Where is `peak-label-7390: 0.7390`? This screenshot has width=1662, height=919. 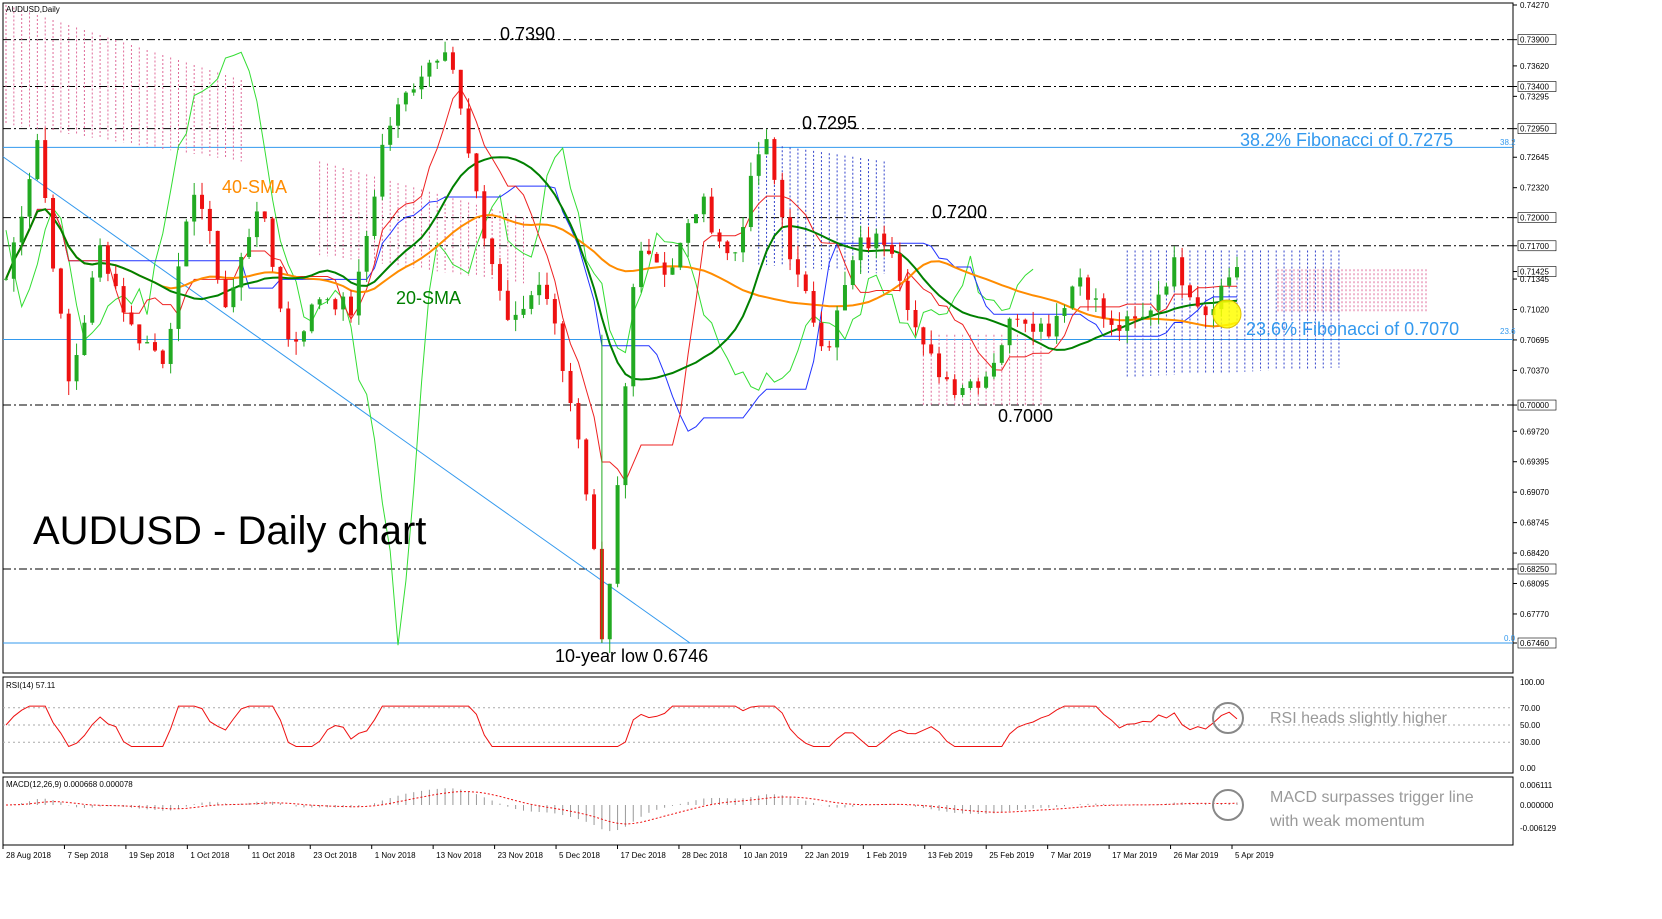
peak-label-7390: 0.7390 is located at coordinates (527, 34).